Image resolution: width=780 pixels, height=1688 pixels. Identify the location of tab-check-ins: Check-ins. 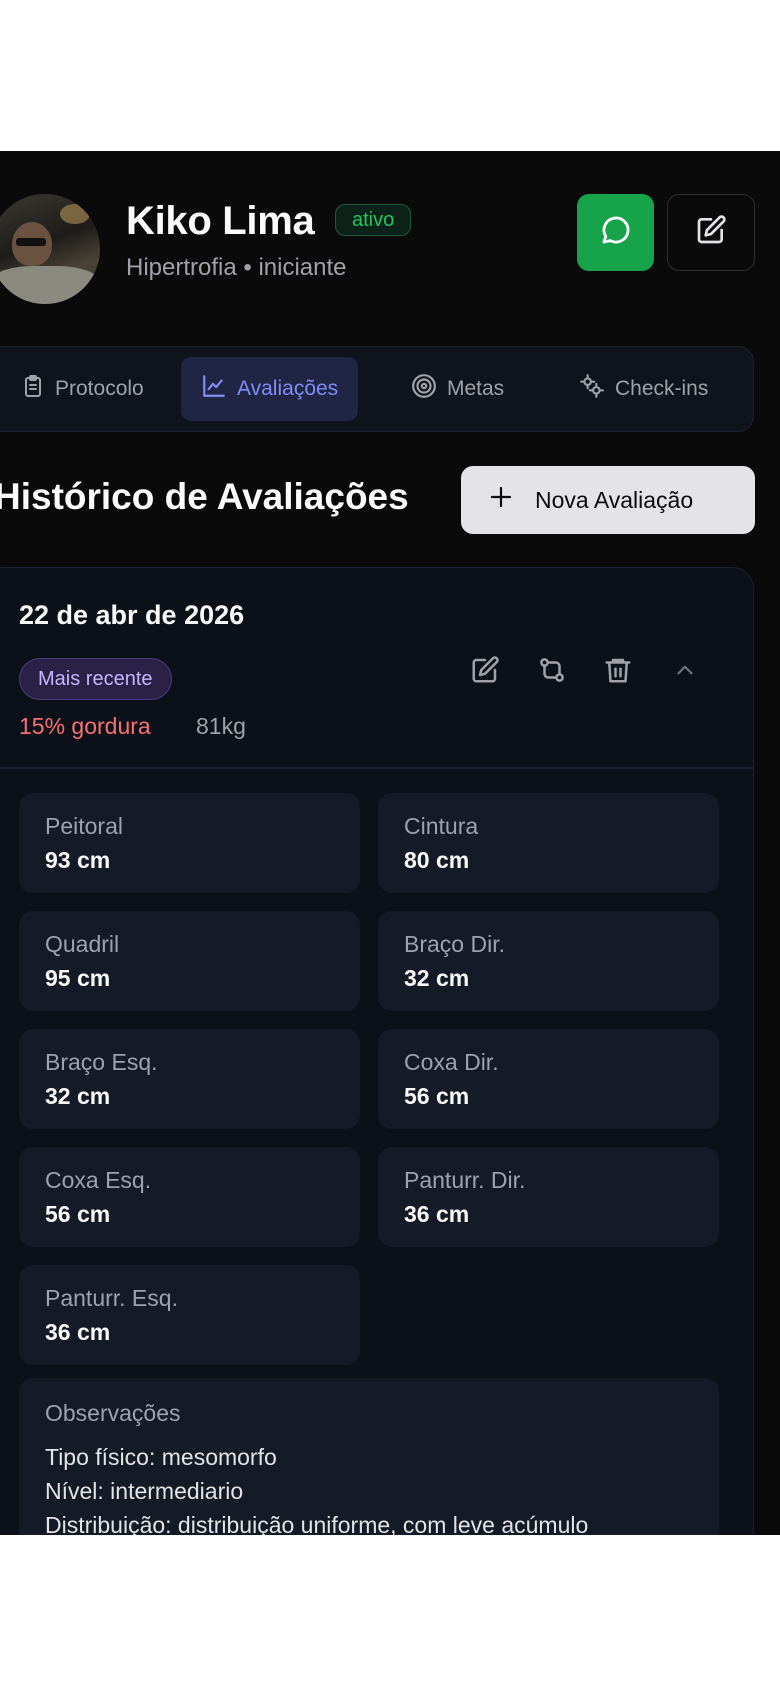
(643, 389).